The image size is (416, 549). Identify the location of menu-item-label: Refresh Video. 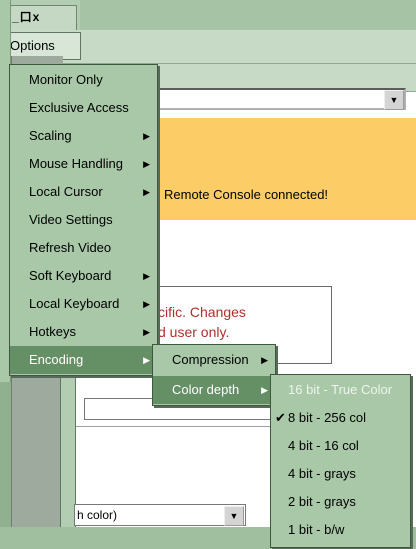
(70, 247).